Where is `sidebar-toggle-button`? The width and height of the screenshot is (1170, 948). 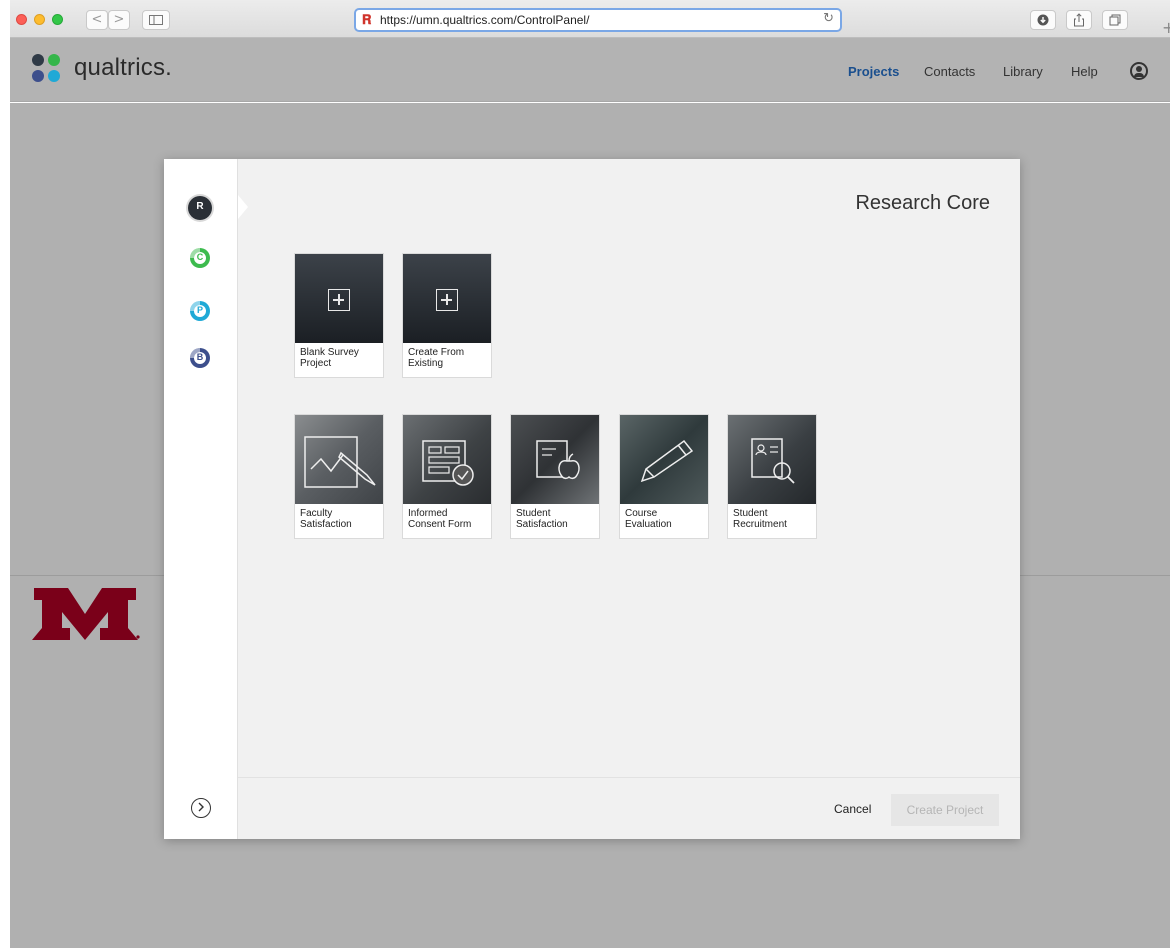
sidebar-toggle-button is located at coordinates (156, 20).